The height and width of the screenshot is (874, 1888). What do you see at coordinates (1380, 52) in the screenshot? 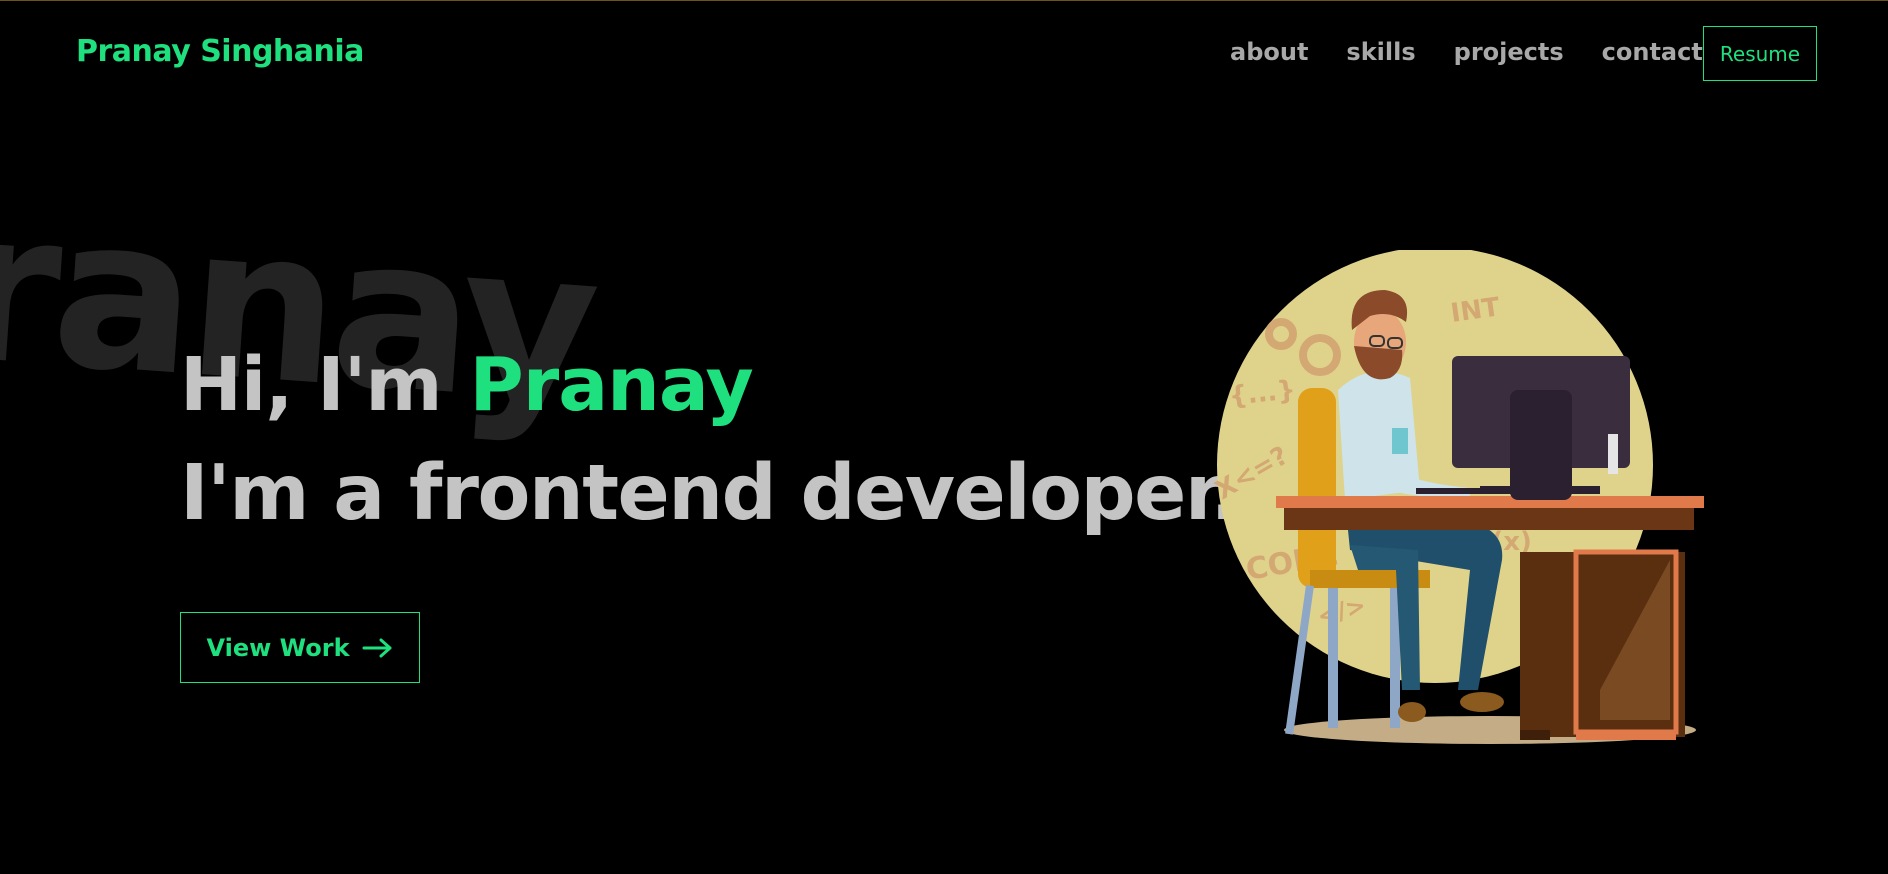
I see `nav-link-skills: skills` at bounding box center [1380, 52].